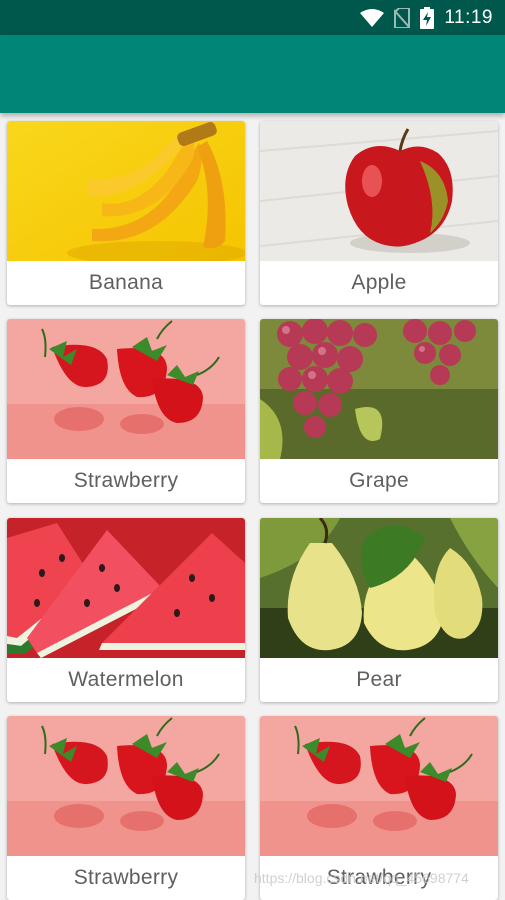  Describe the element at coordinates (402, 17) in the screenshot. I see `no-sim-icon` at that location.